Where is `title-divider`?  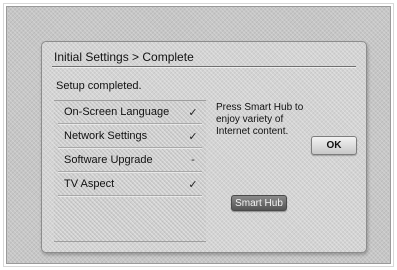 title-divider is located at coordinates (204, 66).